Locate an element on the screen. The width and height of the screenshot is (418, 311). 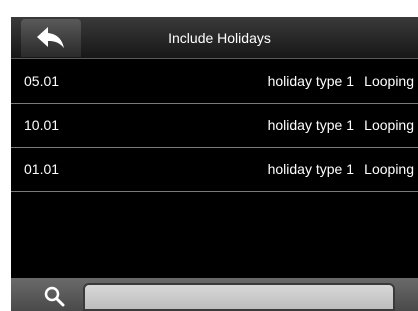
holiday-date: 10.01 is located at coordinates (42, 125).